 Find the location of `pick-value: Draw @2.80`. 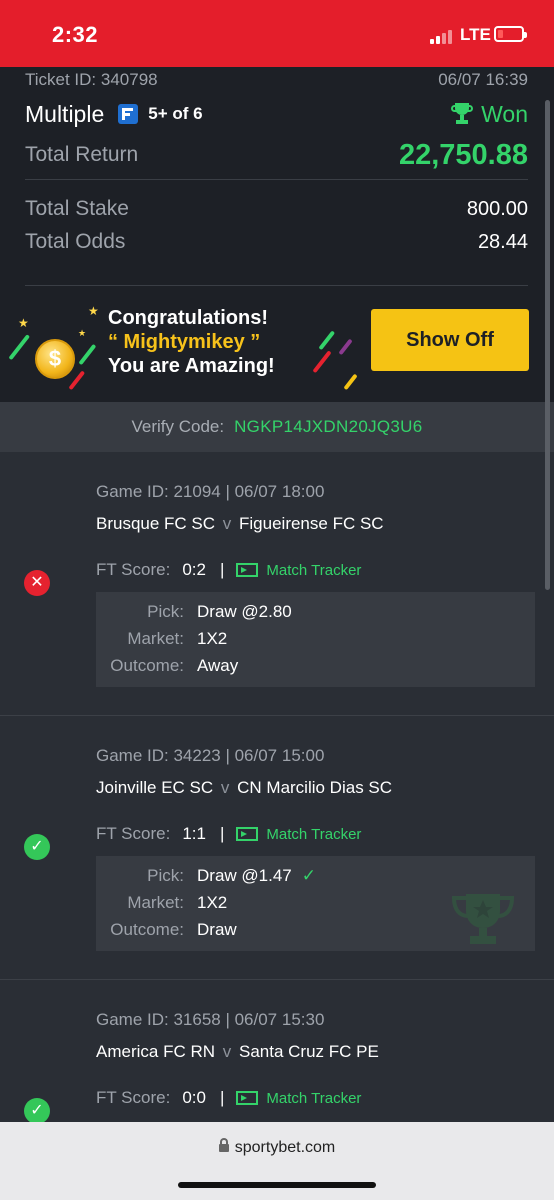

pick-value: Draw @2.80 is located at coordinates (244, 611).